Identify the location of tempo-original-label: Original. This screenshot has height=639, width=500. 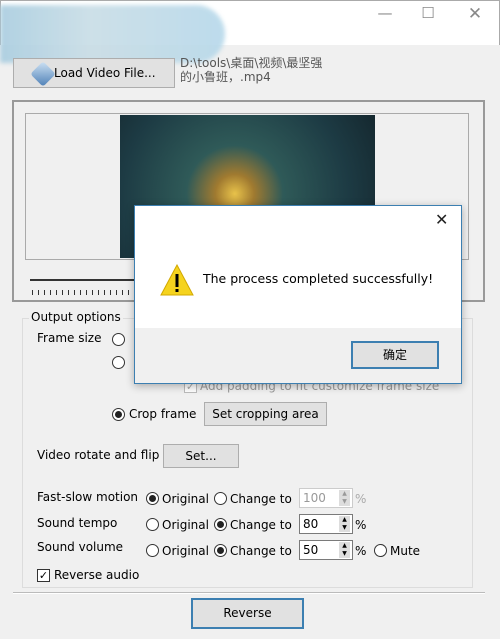
(185, 525).